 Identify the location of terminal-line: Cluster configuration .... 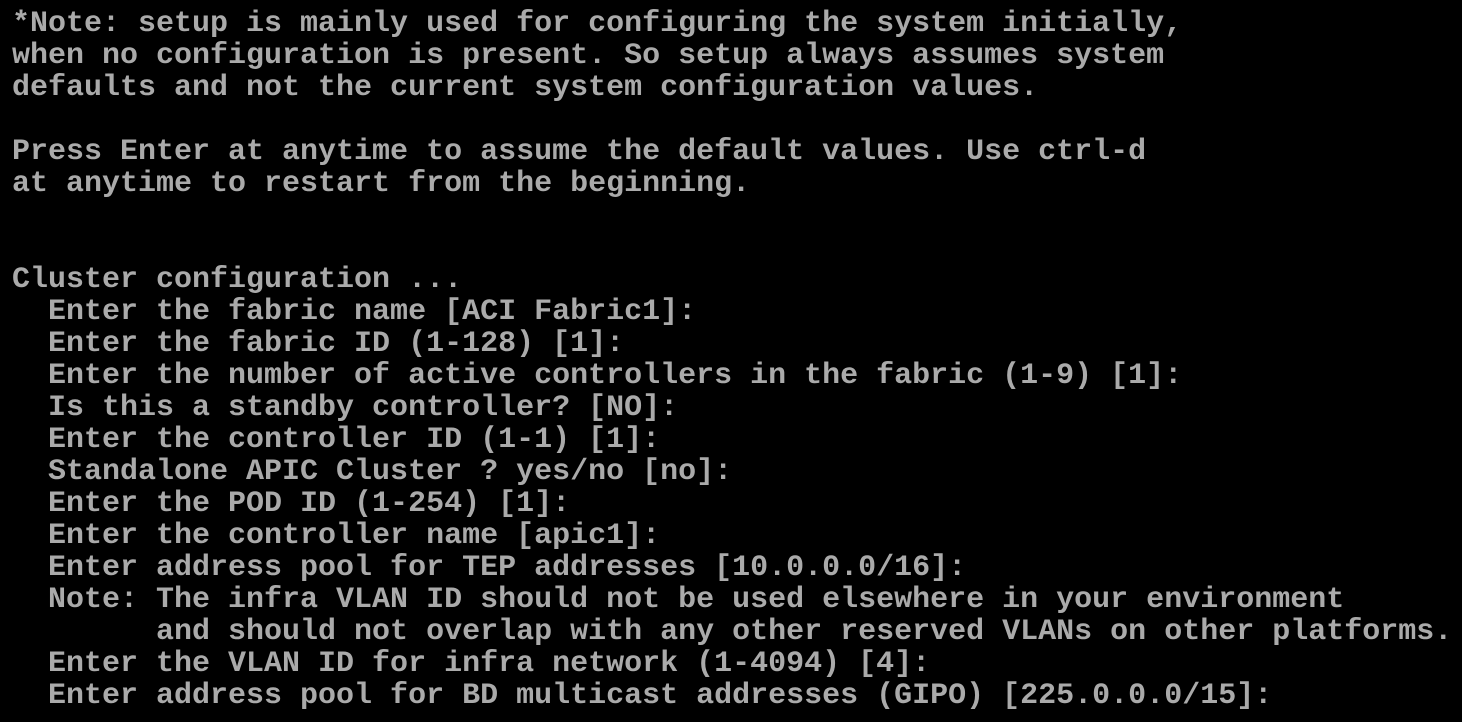
(237, 280).